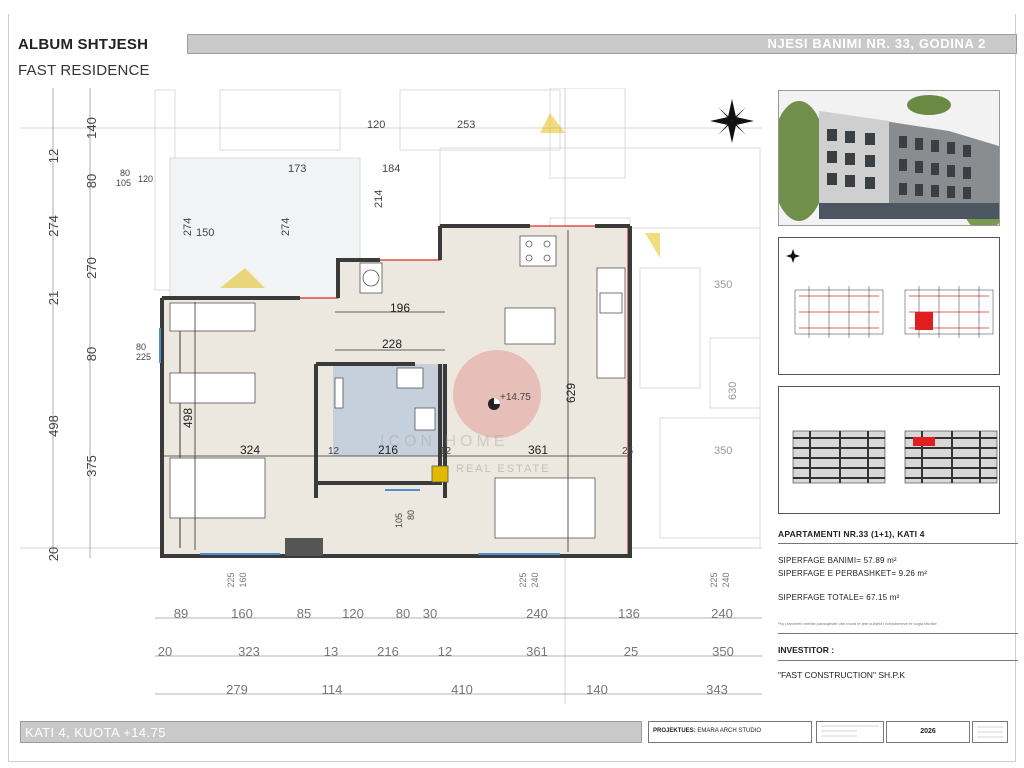  What do you see at coordinates (297, 169) in the screenshot?
I see `dim-173: 173` at bounding box center [297, 169].